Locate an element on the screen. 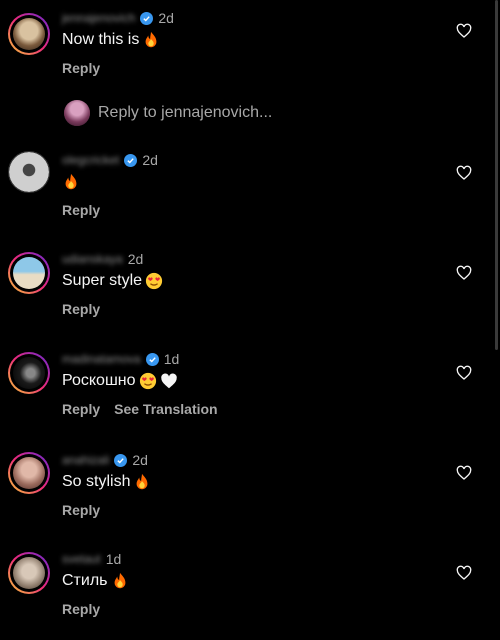 This screenshot has width=500, height=640. comment-text: So stylish is located at coordinates (106, 482).